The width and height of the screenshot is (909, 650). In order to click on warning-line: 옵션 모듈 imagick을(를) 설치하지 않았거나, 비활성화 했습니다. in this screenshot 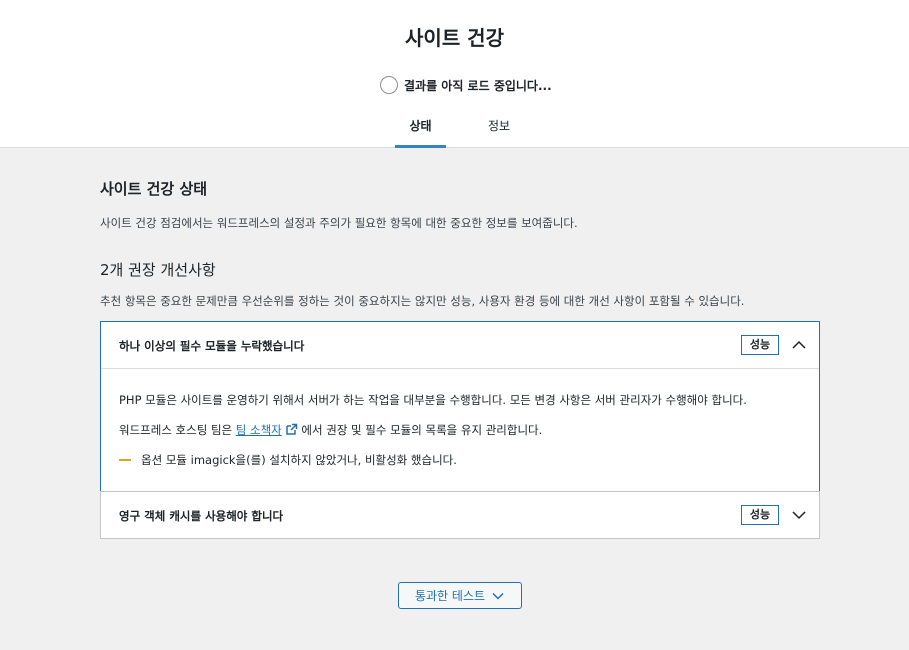, I will do `click(288, 460)`.